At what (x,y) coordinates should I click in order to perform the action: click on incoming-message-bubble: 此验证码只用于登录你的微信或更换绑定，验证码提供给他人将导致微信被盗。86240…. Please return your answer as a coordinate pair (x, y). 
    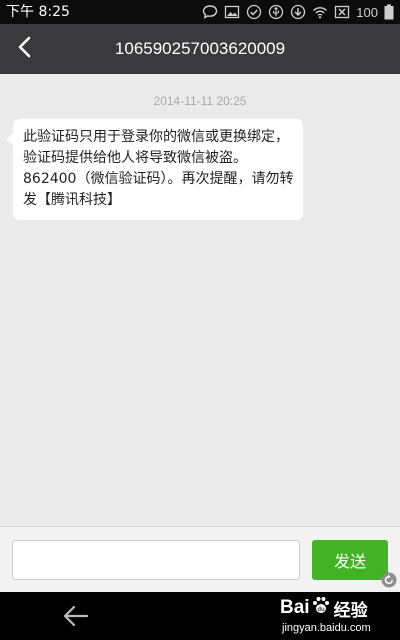
    Looking at the image, I should click on (154, 169).